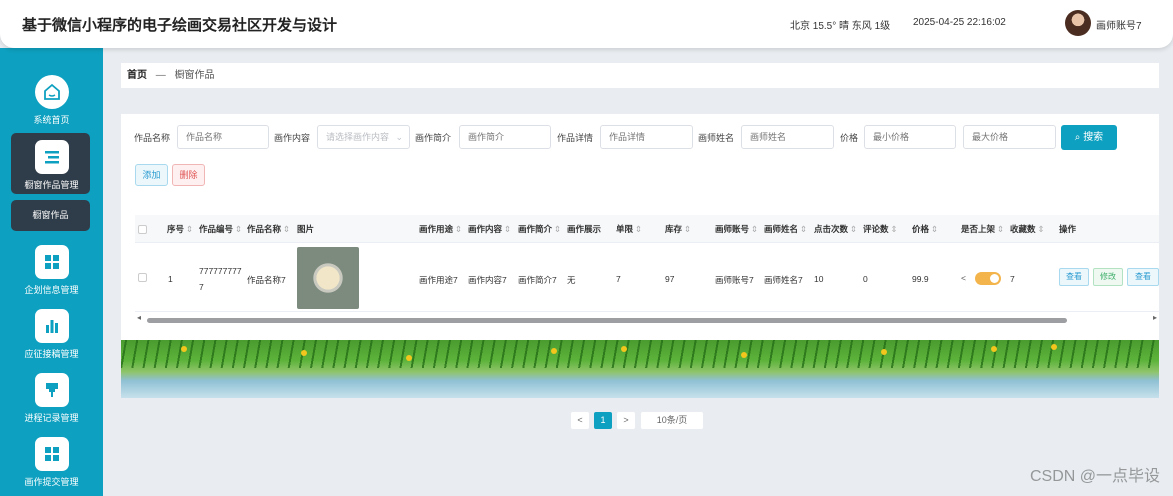 The image size is (1173, 496). I want to click on scroll-right-icon: ▸, so click(1155, 317).